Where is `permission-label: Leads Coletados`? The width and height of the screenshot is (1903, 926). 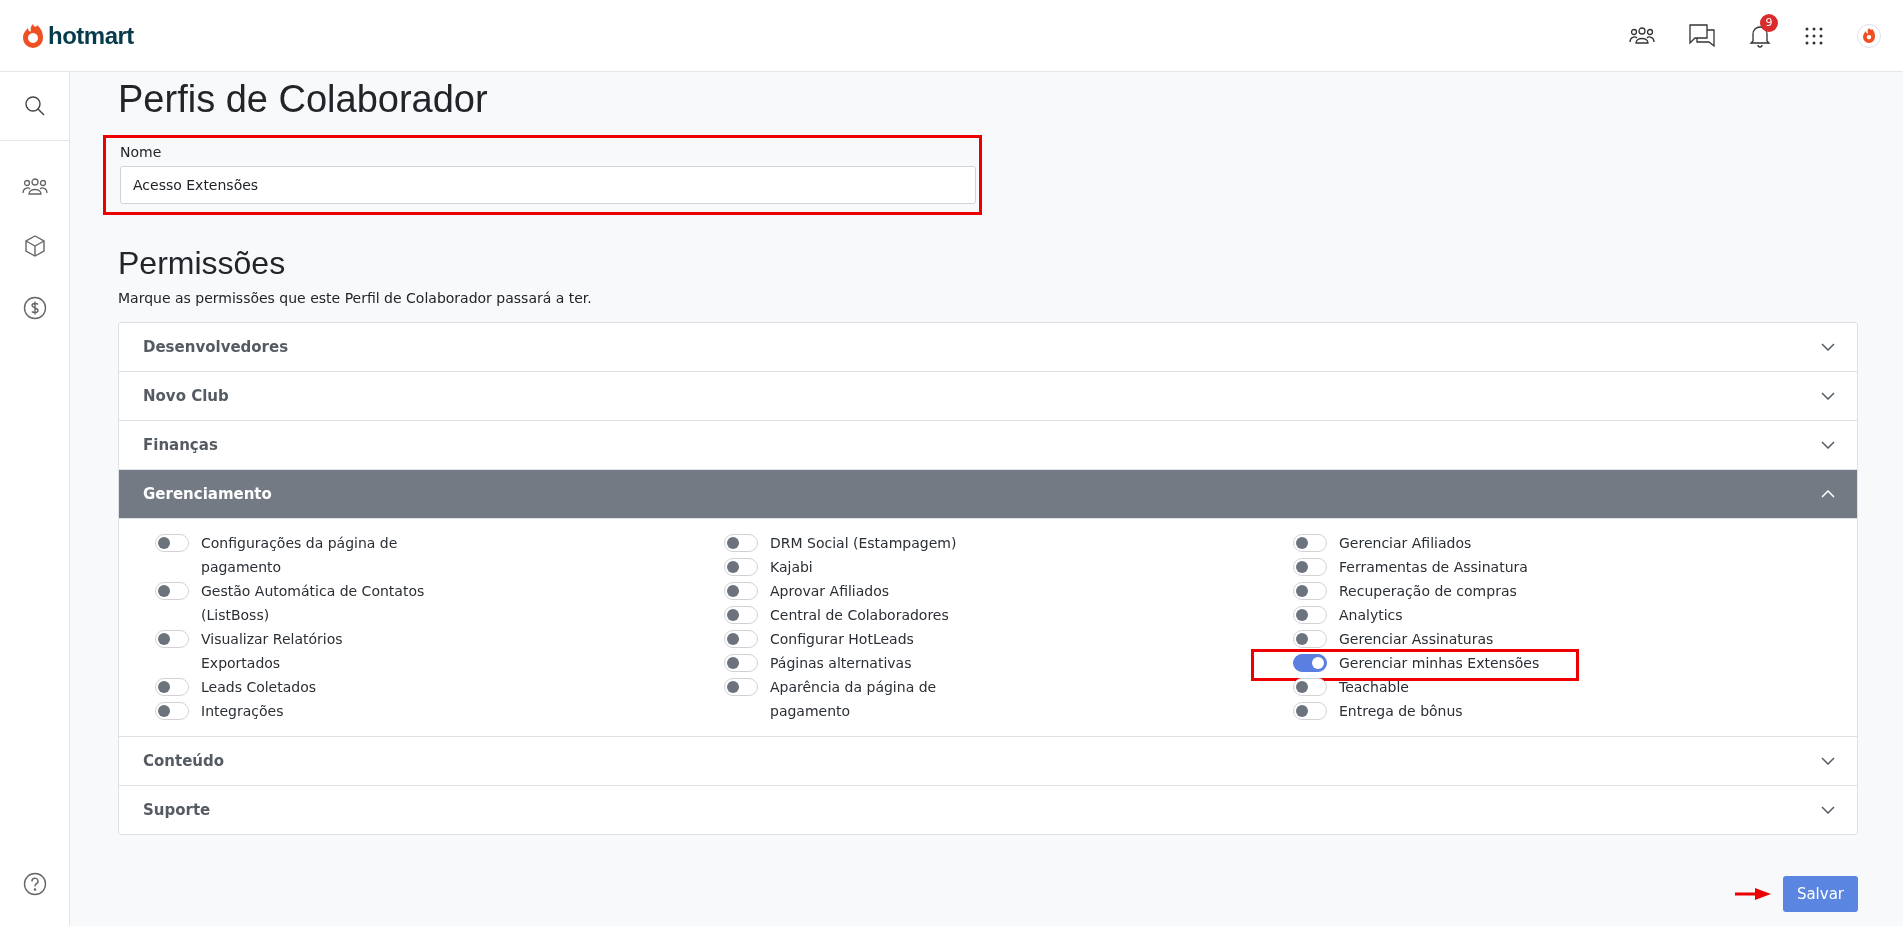
permission-label: Leads Coletados is located at coordinates (259, 687).